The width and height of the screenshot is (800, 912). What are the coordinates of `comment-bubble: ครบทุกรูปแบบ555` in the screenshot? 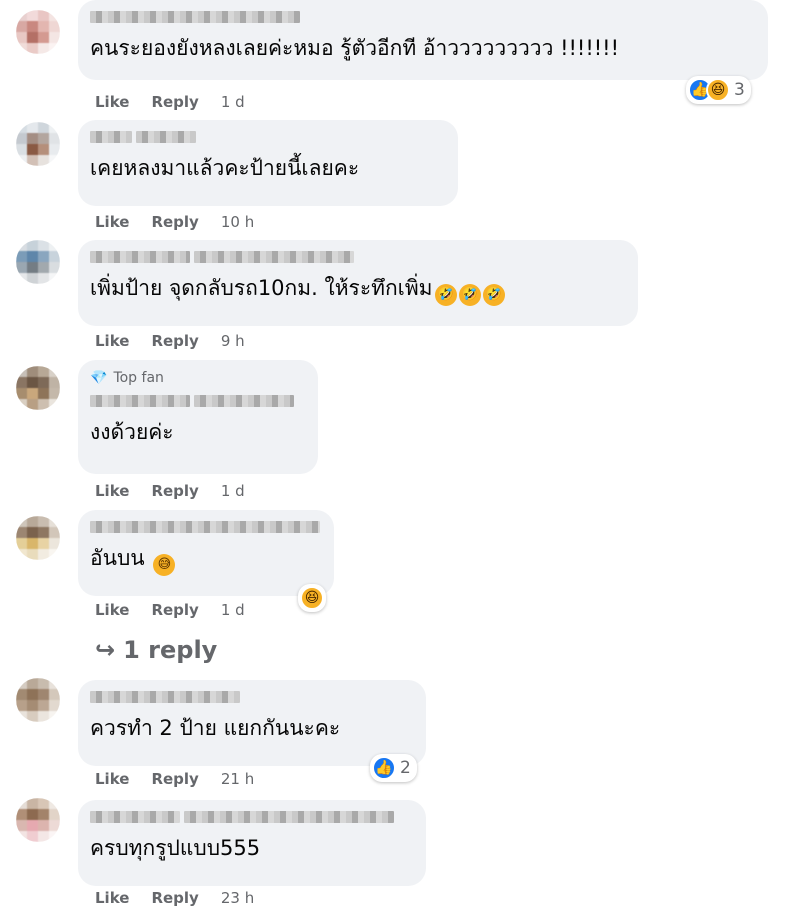 It's located at (252, 843).